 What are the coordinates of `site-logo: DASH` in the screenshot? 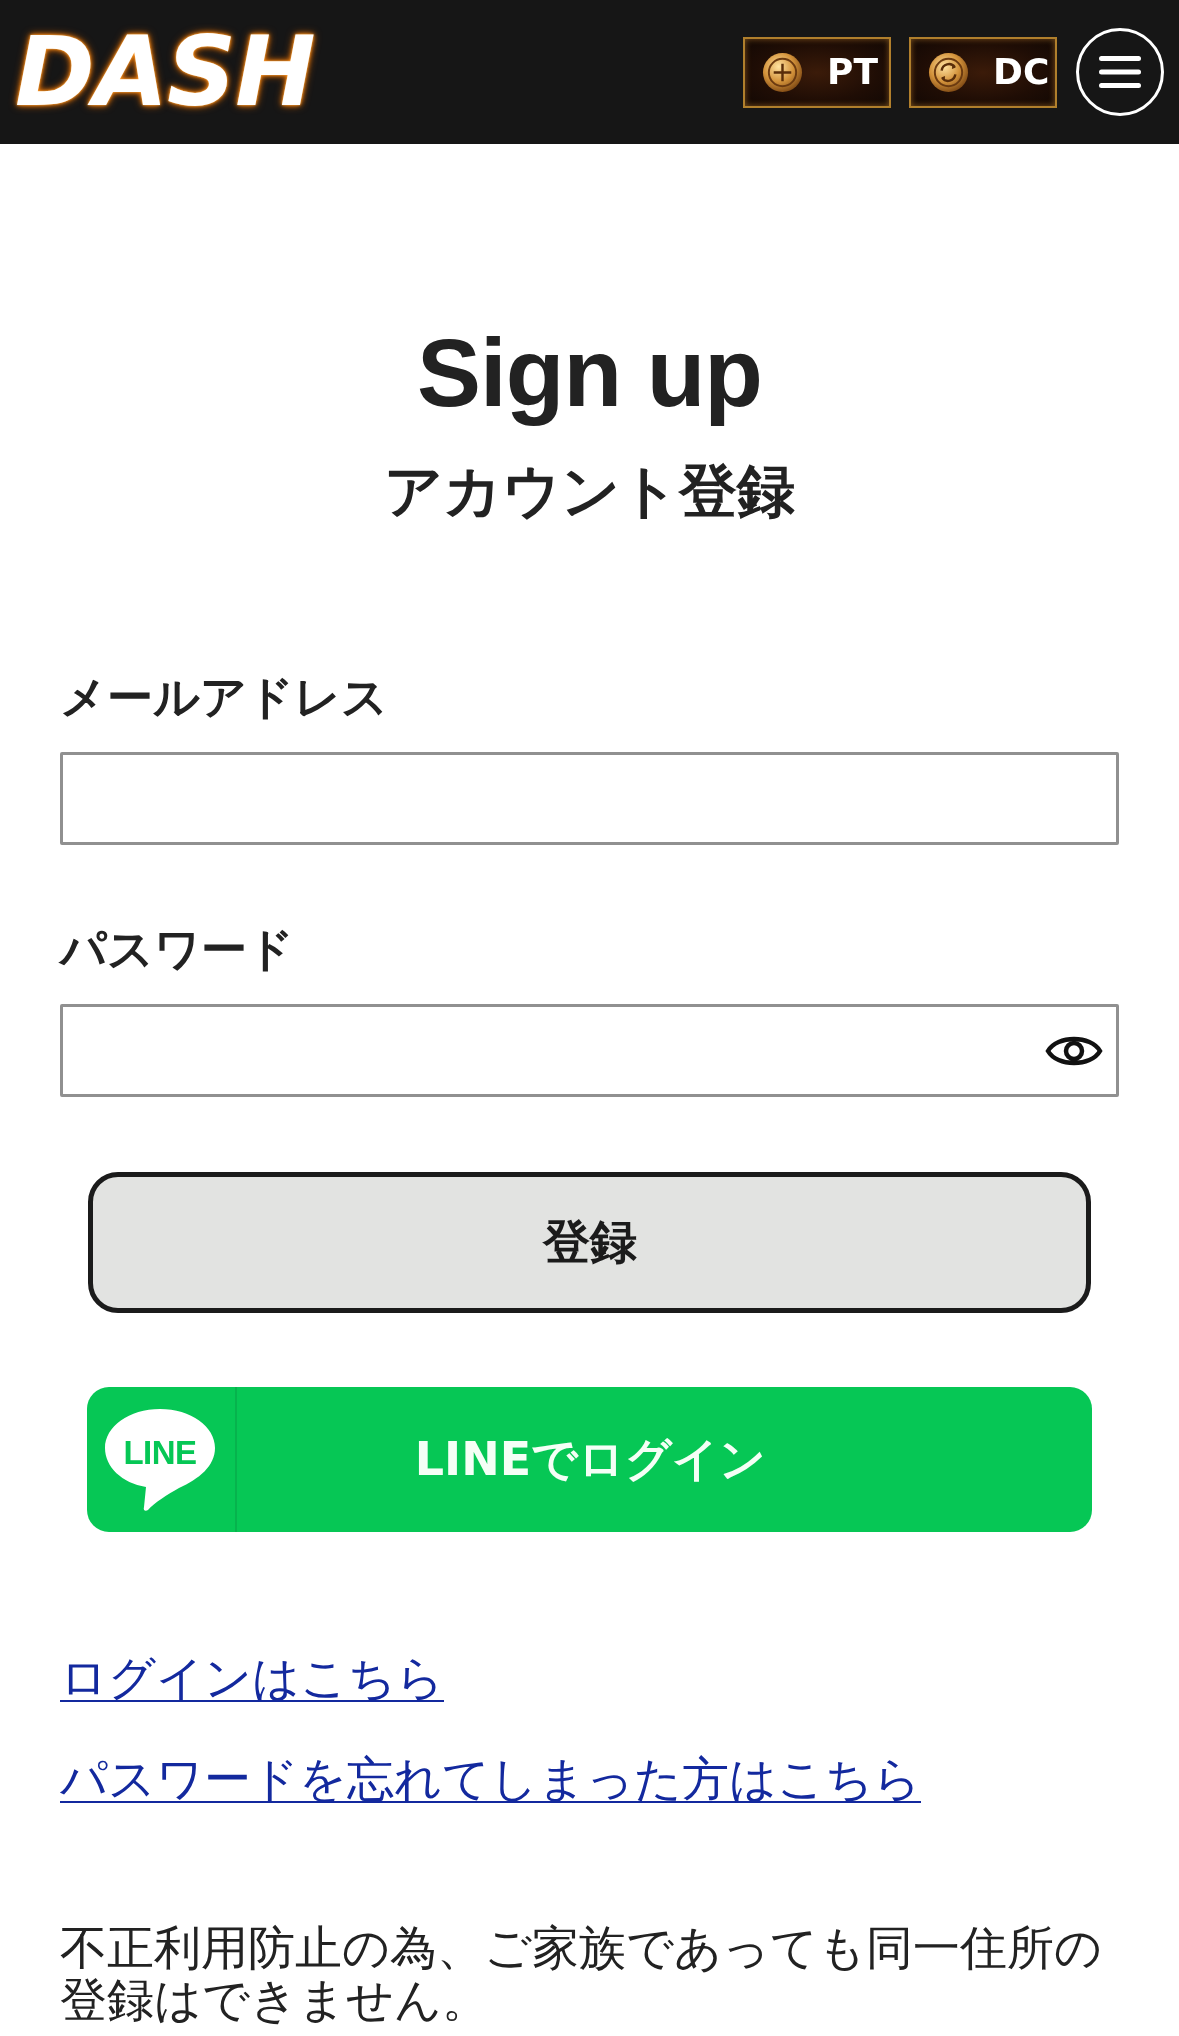 It's located at (165, 72).